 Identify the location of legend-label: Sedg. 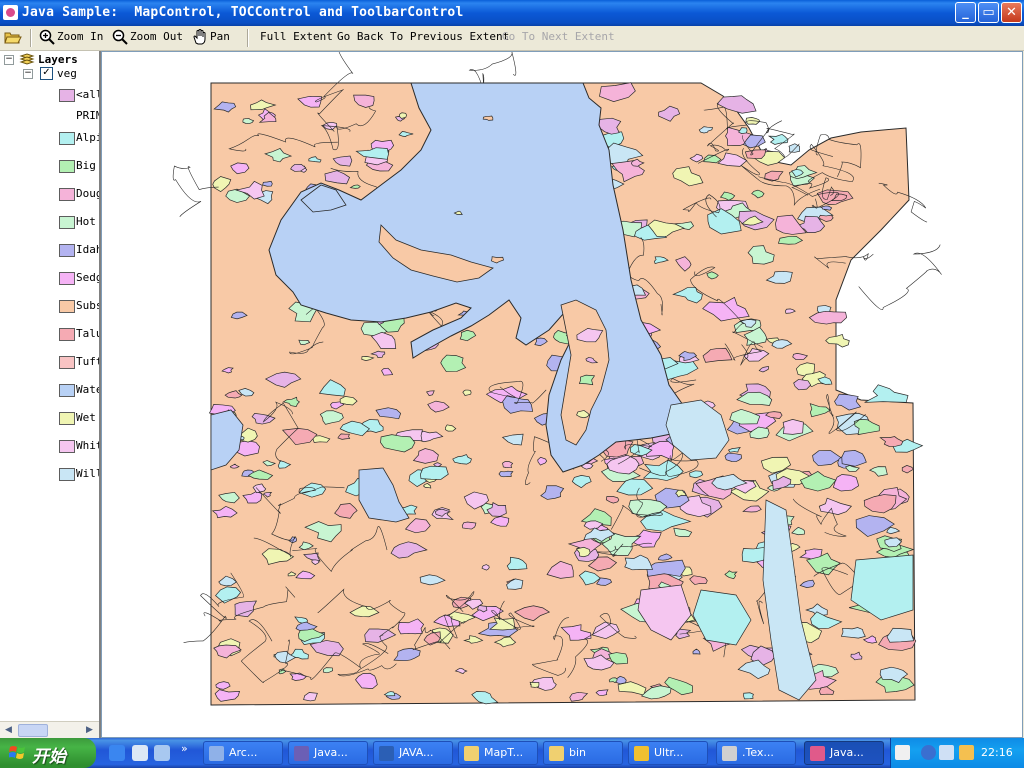
(88, 277).